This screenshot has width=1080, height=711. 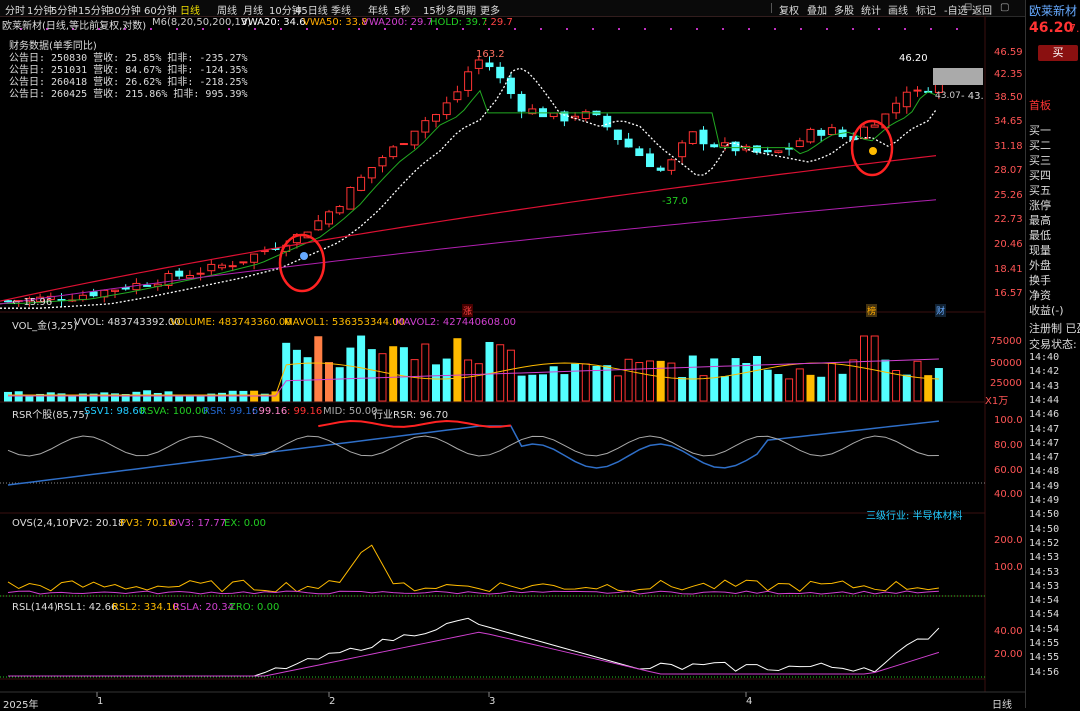 What do you see at coordinates (1008, 654) in the screenshot?
I see `rsl-tick: 20.00` at bounding box center [1008, 654].